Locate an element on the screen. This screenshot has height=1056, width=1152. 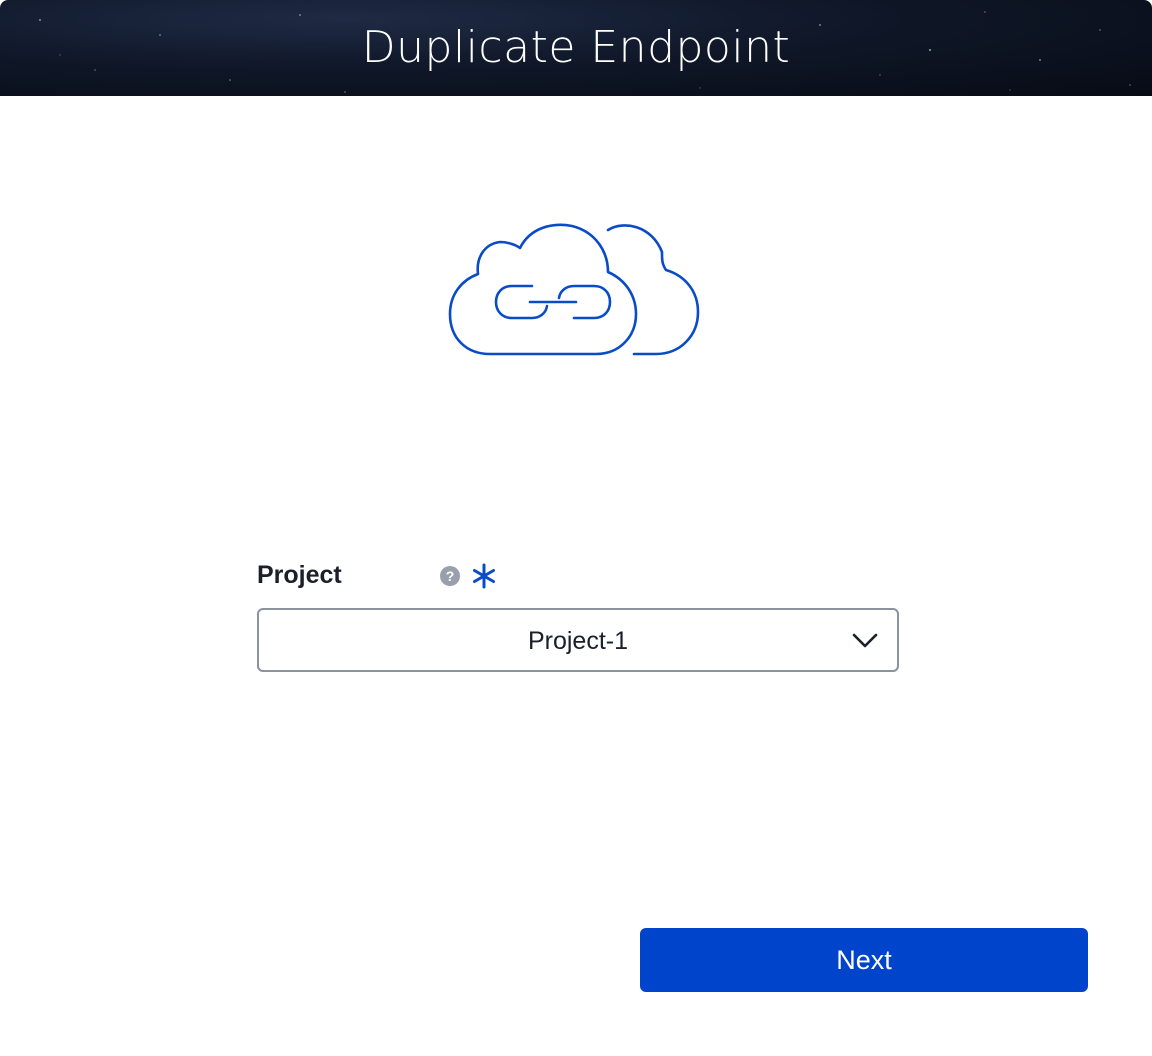
dialog-title: Duplicate Endpoint is located at coordinates (576, 47).